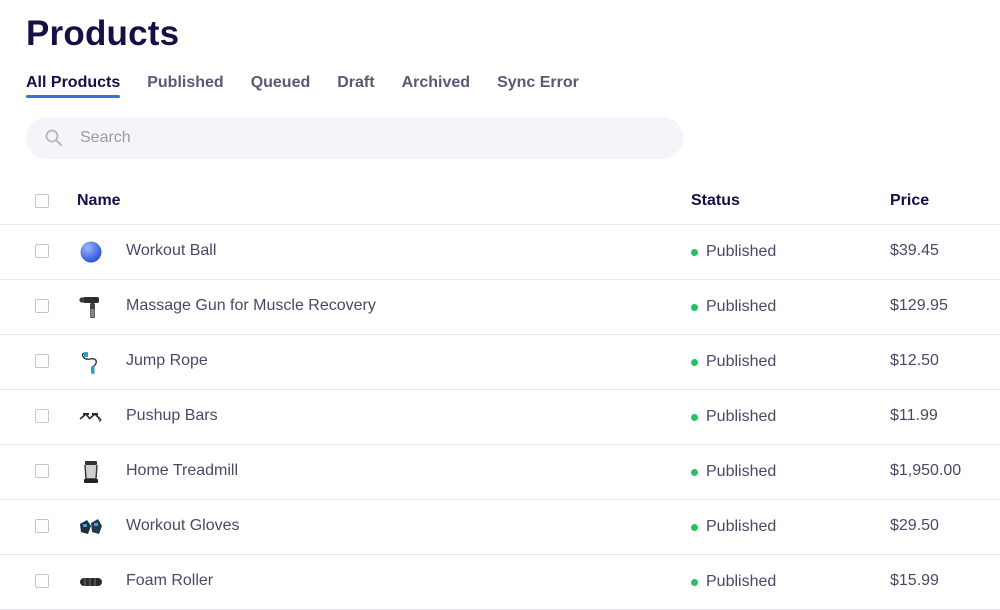 The width and height of the screenshot is (1000, 610). I want to click on select-all-checkbox, so click(42, 201).